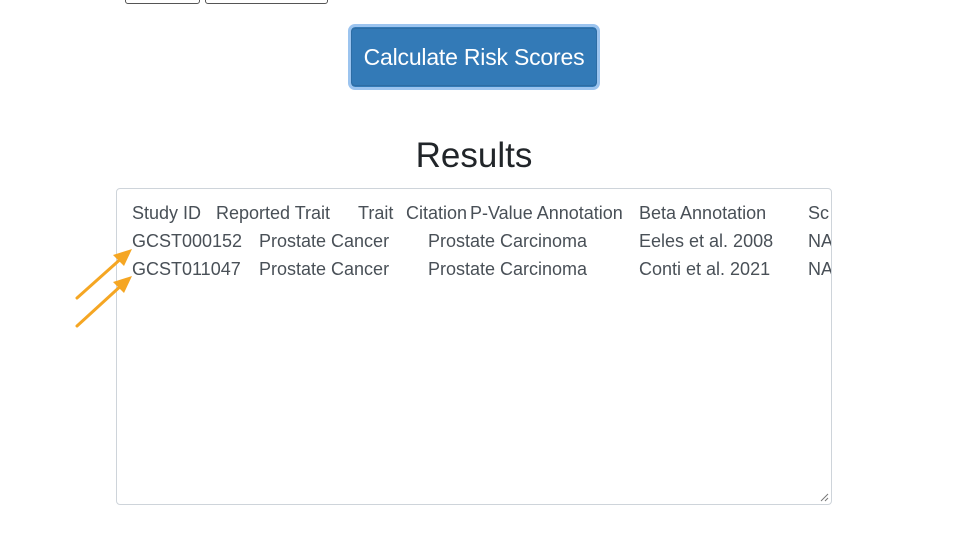 The height and width of the screenshot is (540, 960). Describe the element at coordinates (376, 213) in the screenshot. I see `column-header: Trait` at that location.